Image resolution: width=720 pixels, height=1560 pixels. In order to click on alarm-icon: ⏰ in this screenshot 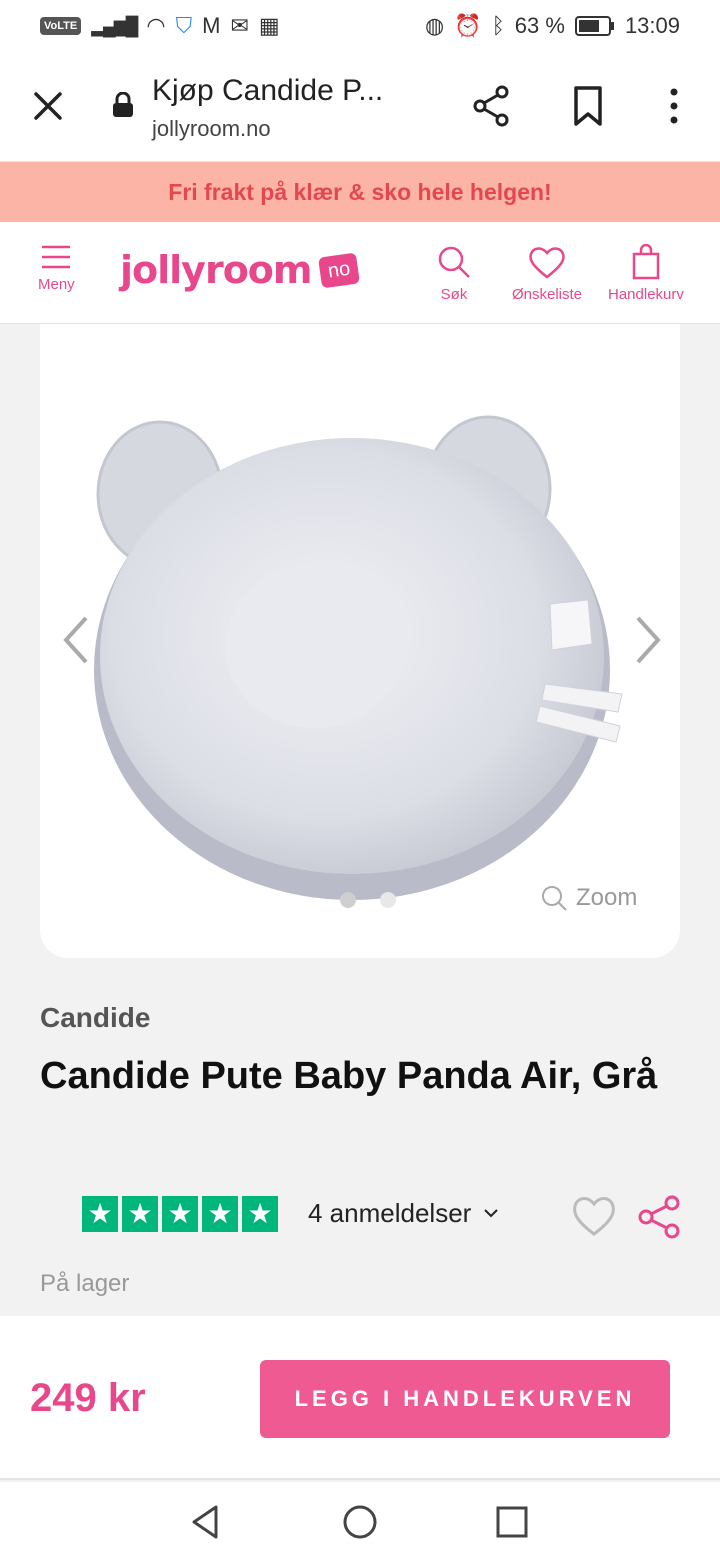, I will do `click(468, 25)`.